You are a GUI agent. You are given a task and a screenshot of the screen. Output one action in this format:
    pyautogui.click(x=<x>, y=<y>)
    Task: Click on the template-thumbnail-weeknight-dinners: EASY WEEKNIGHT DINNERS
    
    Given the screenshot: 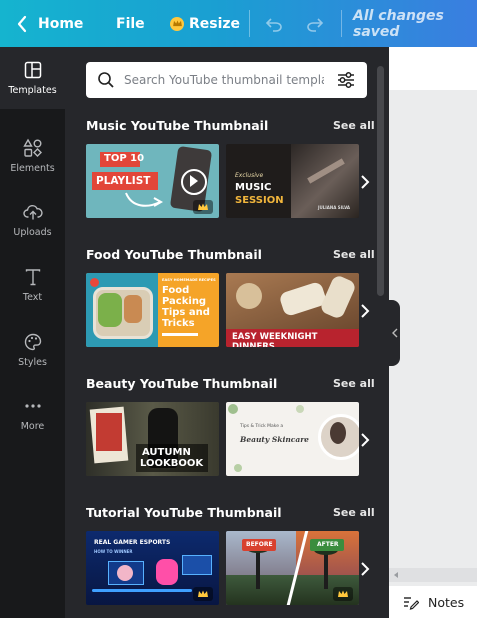 What is the action you would take?
    pyautogui.click(x=292, y=310)
    